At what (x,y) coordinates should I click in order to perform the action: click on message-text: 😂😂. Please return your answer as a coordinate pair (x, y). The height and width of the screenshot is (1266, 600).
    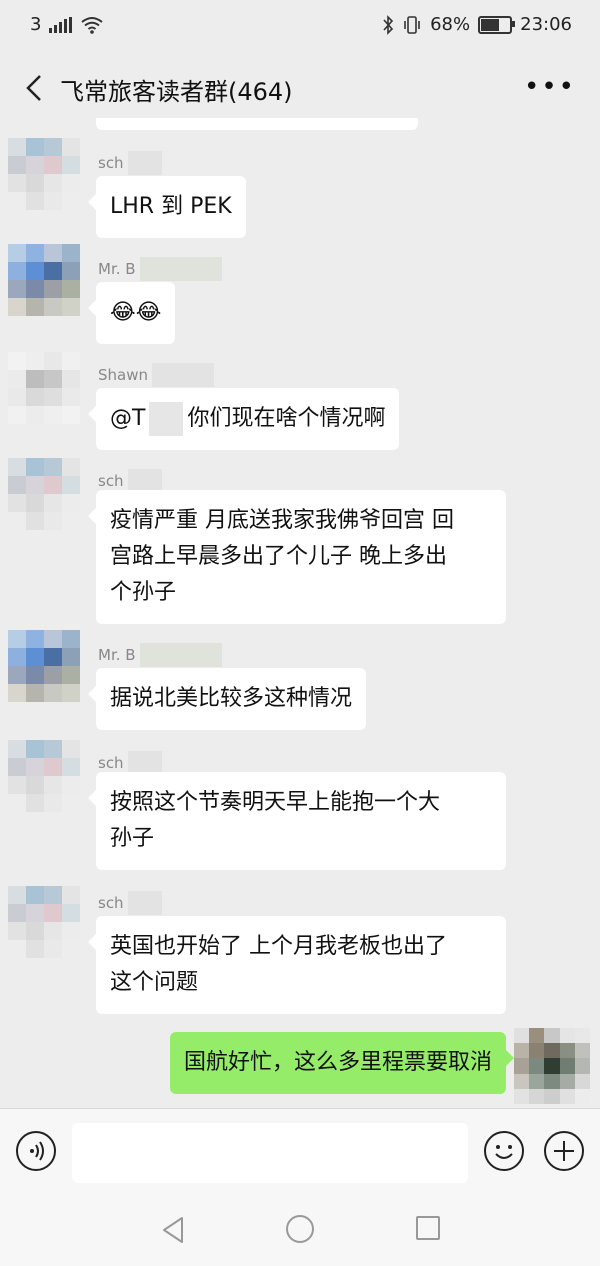
    Looking at the image, I should click on (136, 312).